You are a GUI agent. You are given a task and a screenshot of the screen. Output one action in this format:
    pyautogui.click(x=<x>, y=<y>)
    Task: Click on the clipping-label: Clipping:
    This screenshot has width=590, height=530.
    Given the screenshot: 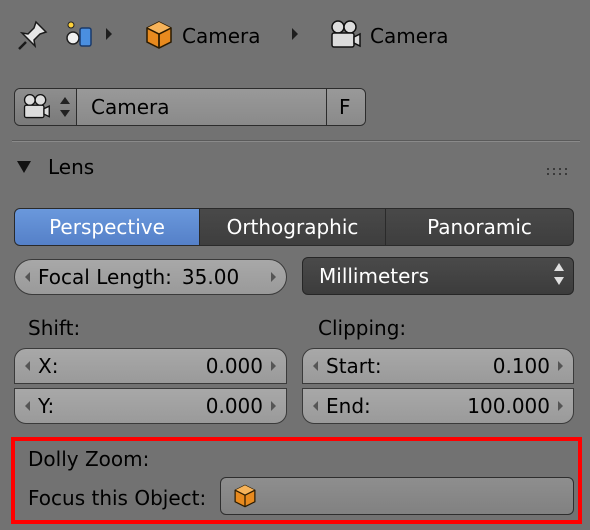 What is the action you would take?
    pyautogui.click(x=362, y=328)
    